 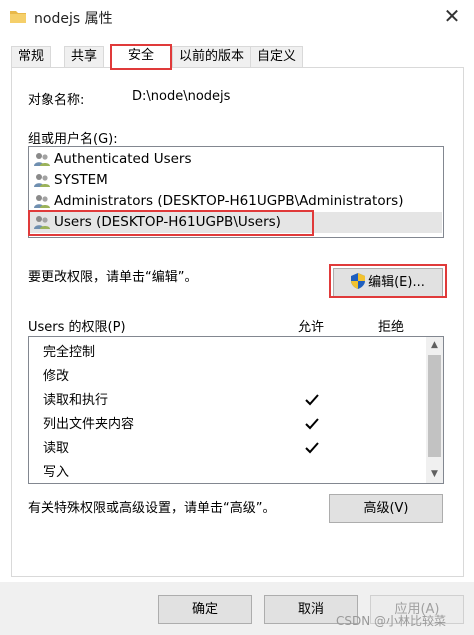 I want to click on list-item: SYSTEM, so click(x=236, y=180).